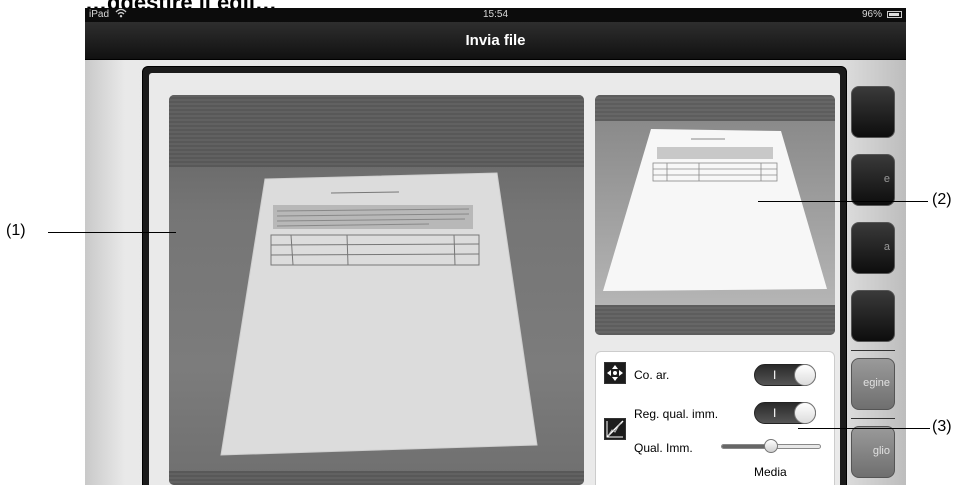 Image resolution: width=966 pixels, height=485 pixels. Describe the element at coordinates (886, 179) in the screenshot. I see `side-button-label: e` at that location.